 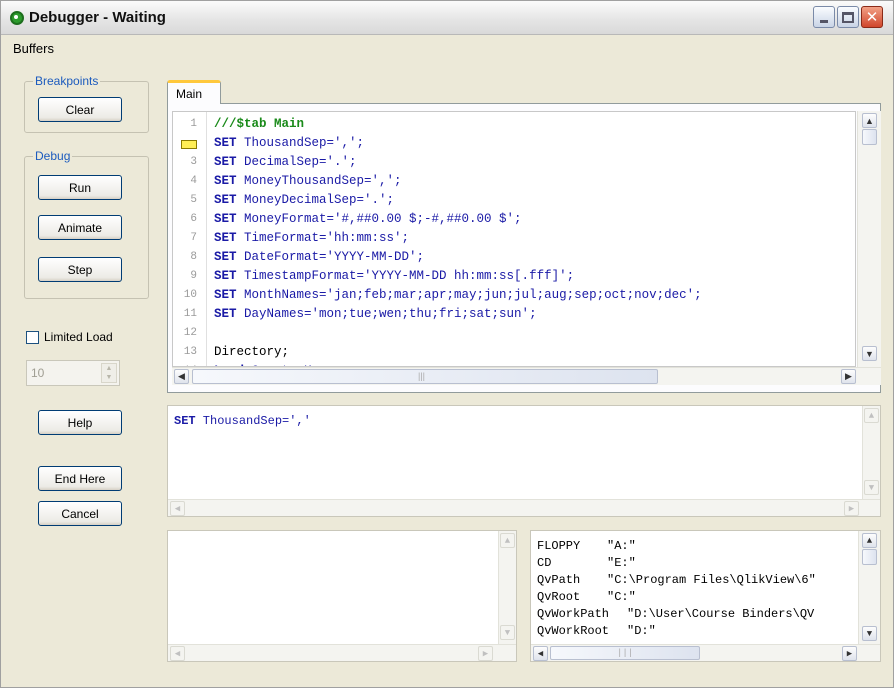 What do you see at coordinates (319, 181) in the screenshot?
I see `code-rest: MoneyThousandSep=',';` at bounding box center [319, 181].